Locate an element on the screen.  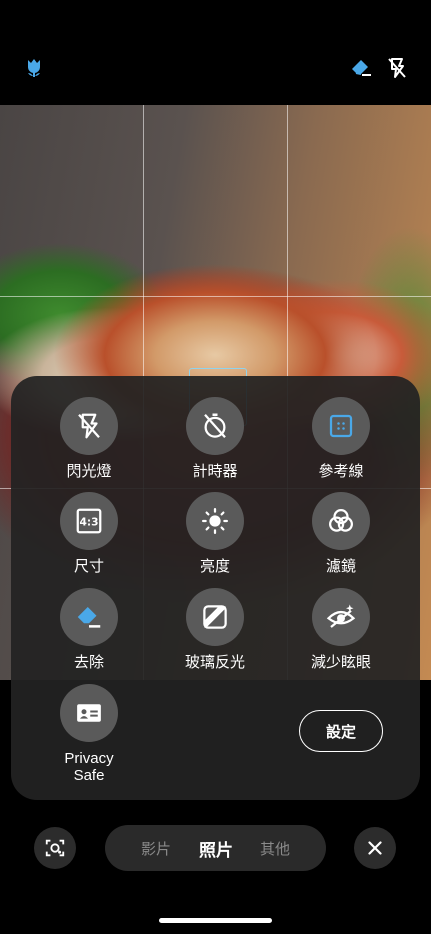
option-label: 亮度 is located at coordinates (214, 566).